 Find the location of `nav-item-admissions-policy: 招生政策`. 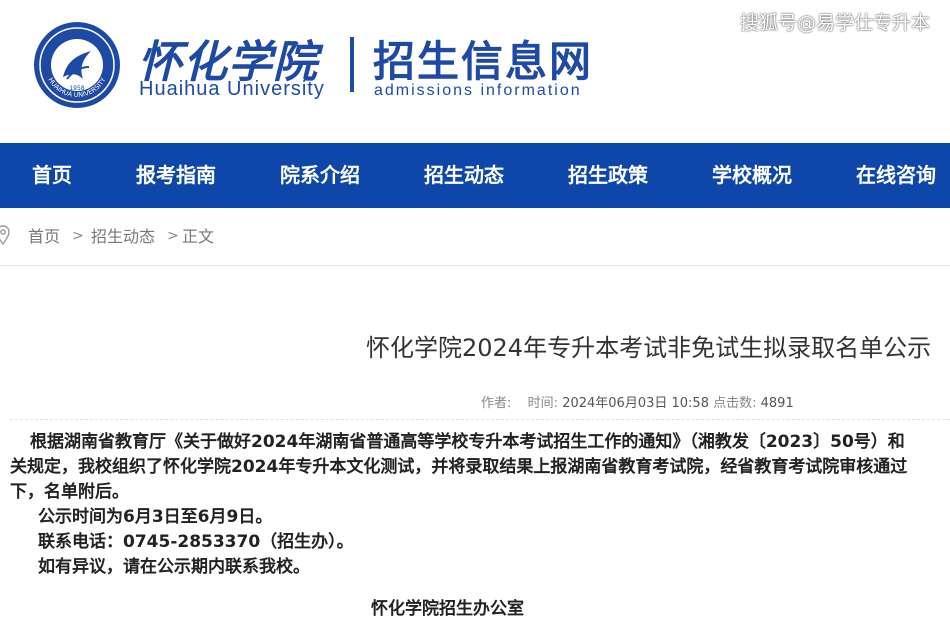

nav-item-admissions-policy: 招生政策 is located at coordinates (608, 175).